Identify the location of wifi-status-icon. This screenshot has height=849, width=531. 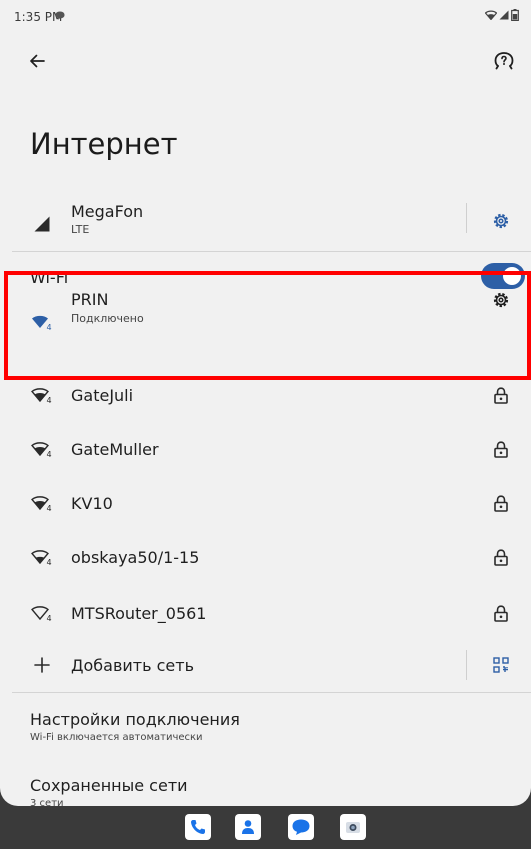
(491, 15).